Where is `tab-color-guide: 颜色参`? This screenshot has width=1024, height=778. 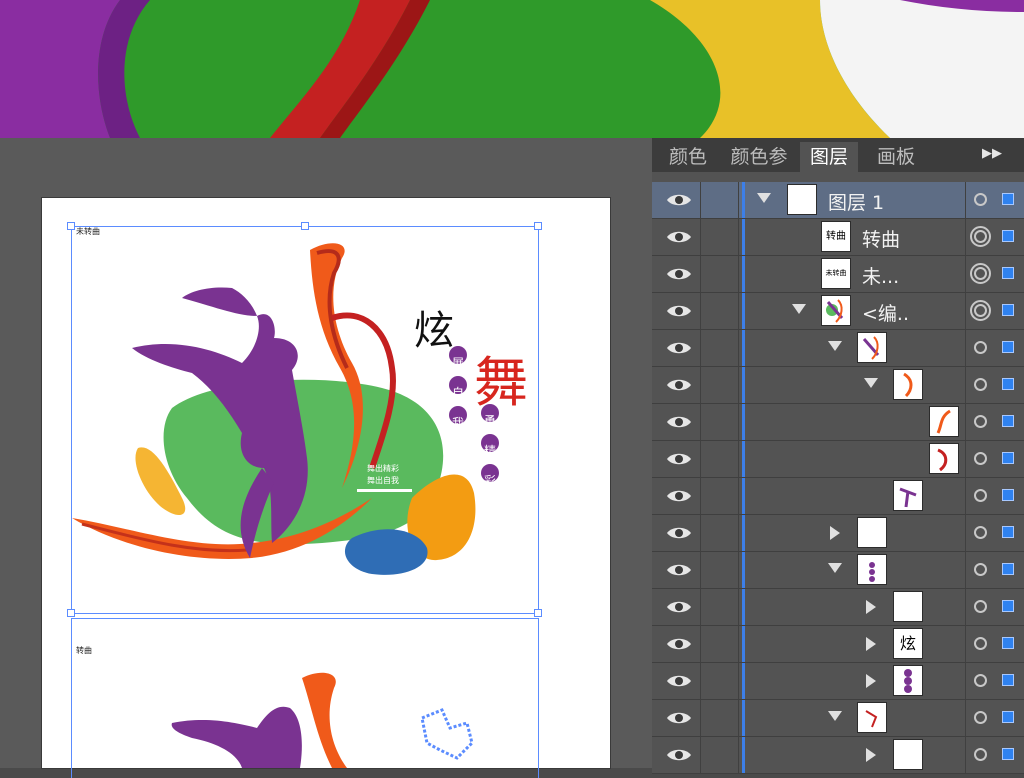
tab-color-guide: 颜色参 is located at coordinates (759, 157).